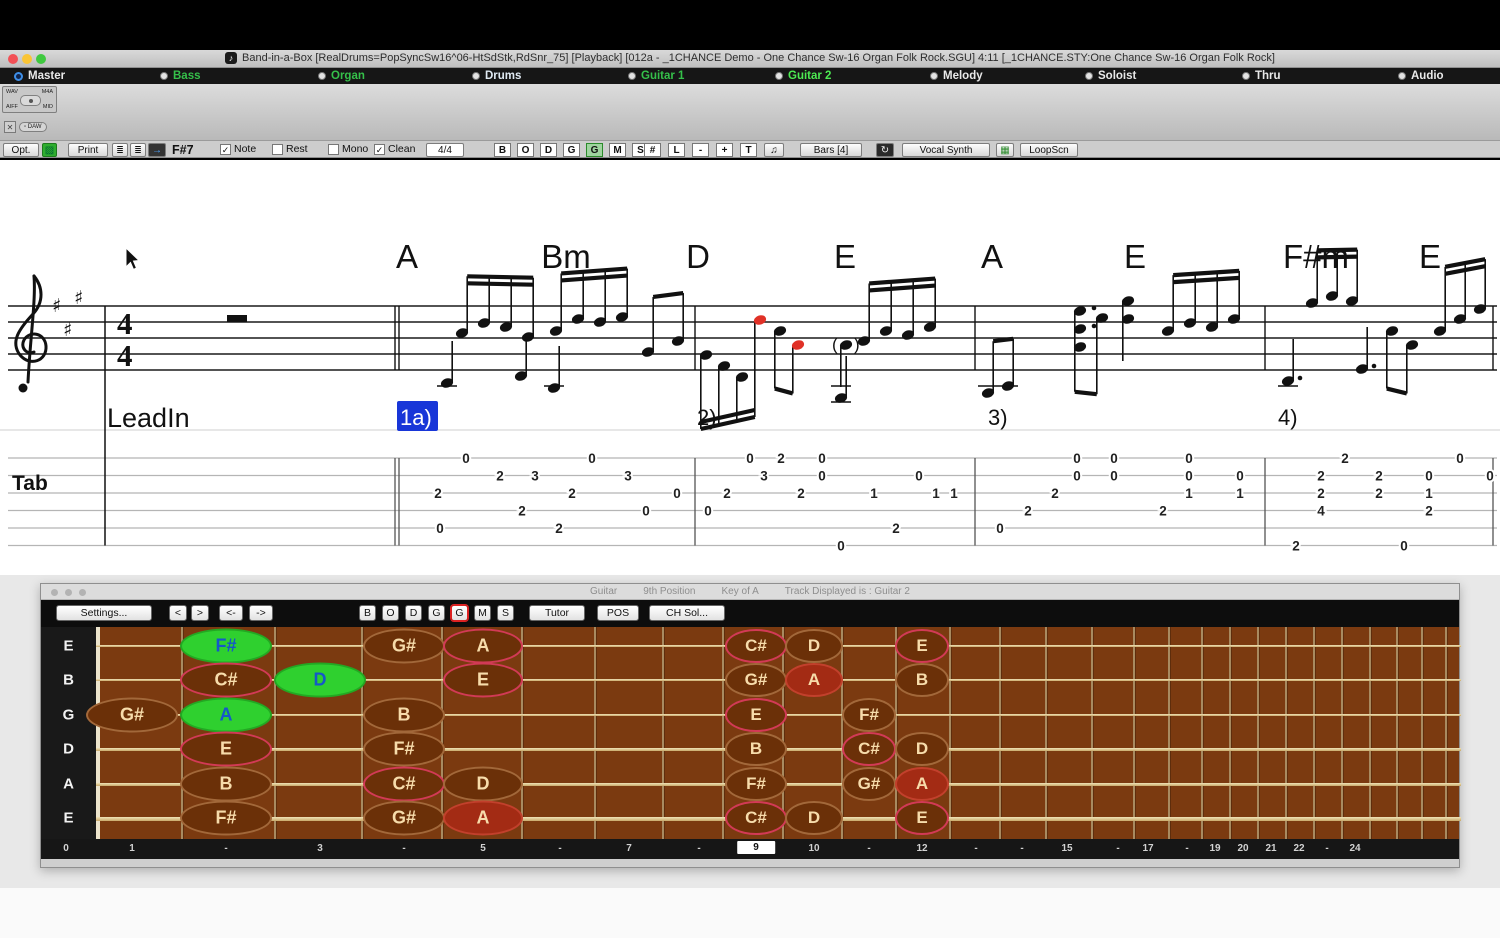 The height and width of the screenshot is (938, 1500). I want to click on fret-number-2: -, so click(225, 848).